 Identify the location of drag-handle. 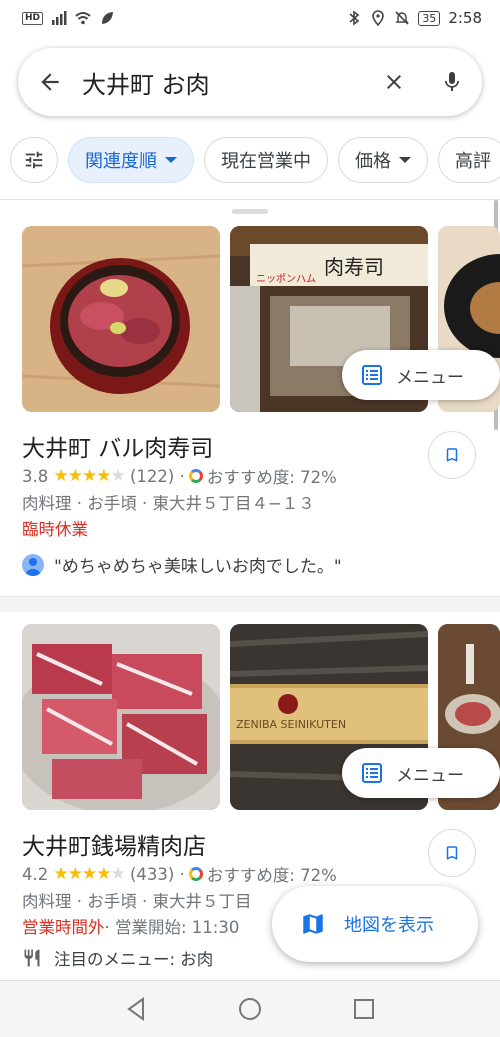
(250, 211).